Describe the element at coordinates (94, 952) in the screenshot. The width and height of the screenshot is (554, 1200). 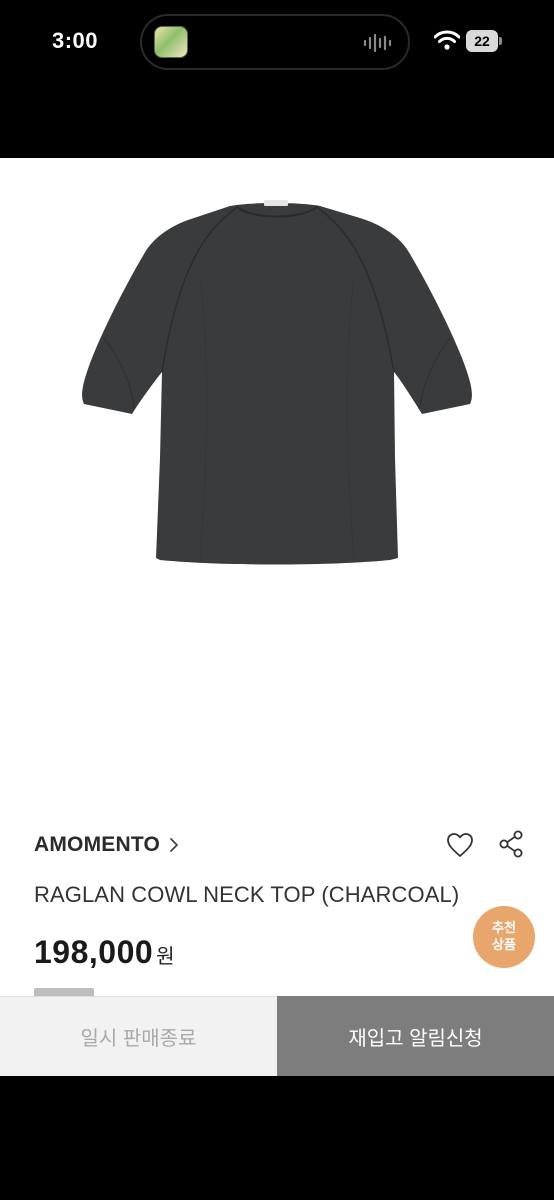
I see `product-price: 198,000` at that location.